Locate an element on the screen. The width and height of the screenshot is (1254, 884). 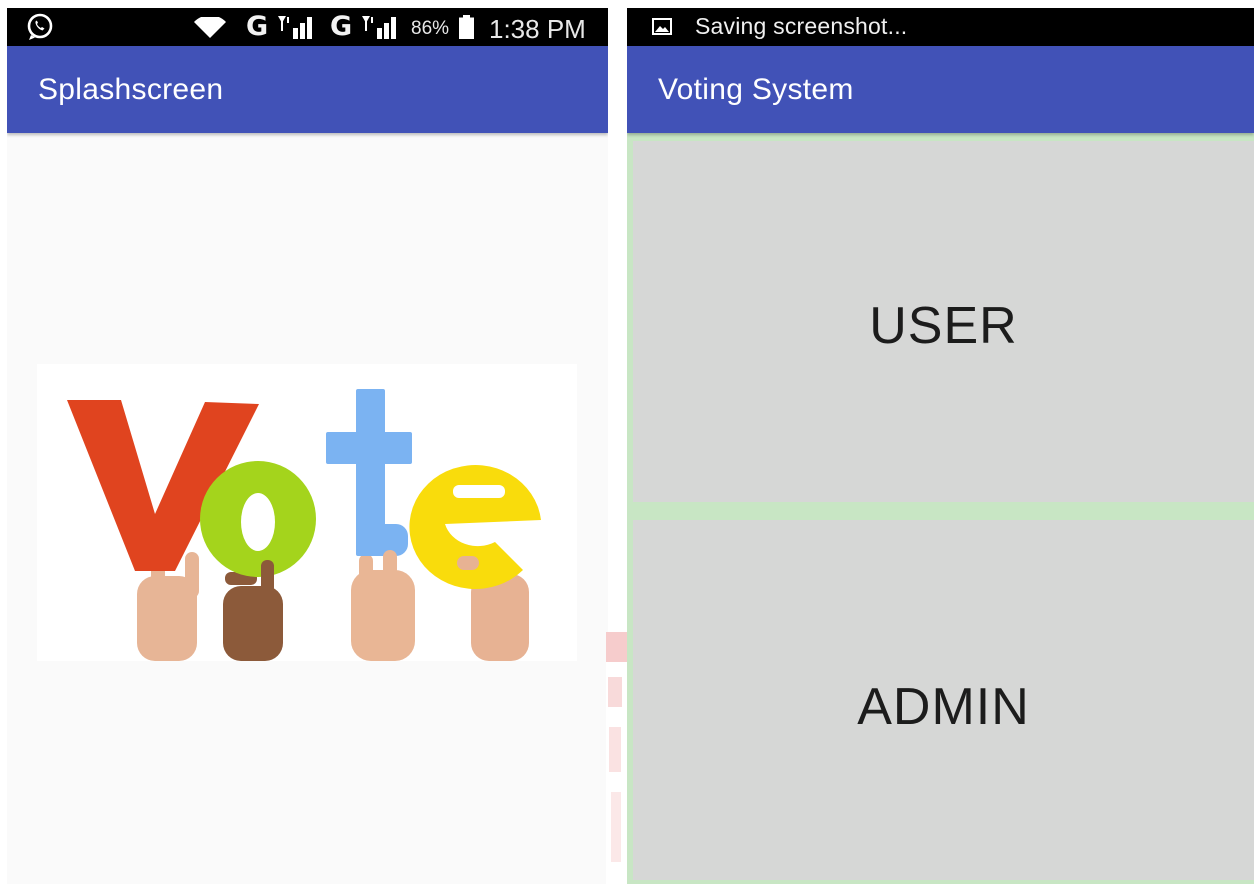
status-bar: G G 86% 1:38 PM is located at coordinates (307, 27).